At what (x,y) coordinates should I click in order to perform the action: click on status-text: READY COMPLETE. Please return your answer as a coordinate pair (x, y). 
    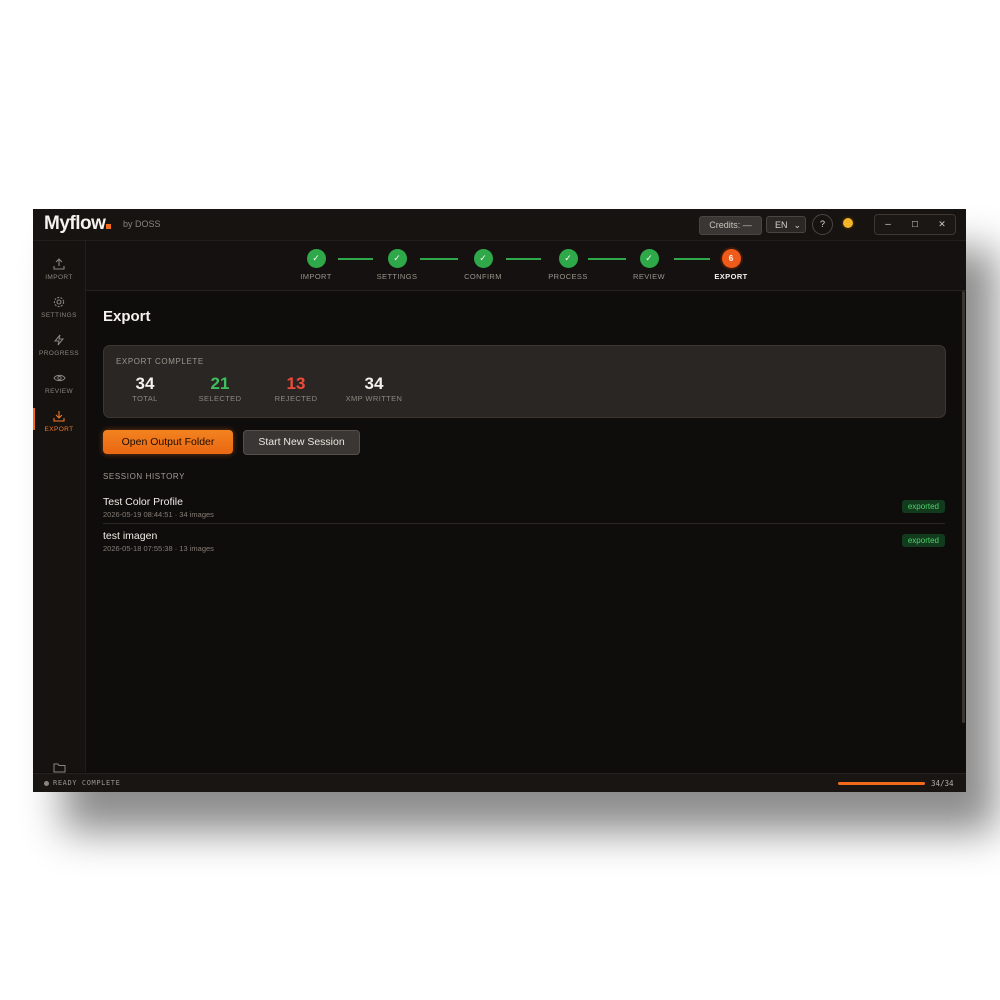
    Looking at the image, I should click on (87, 783).